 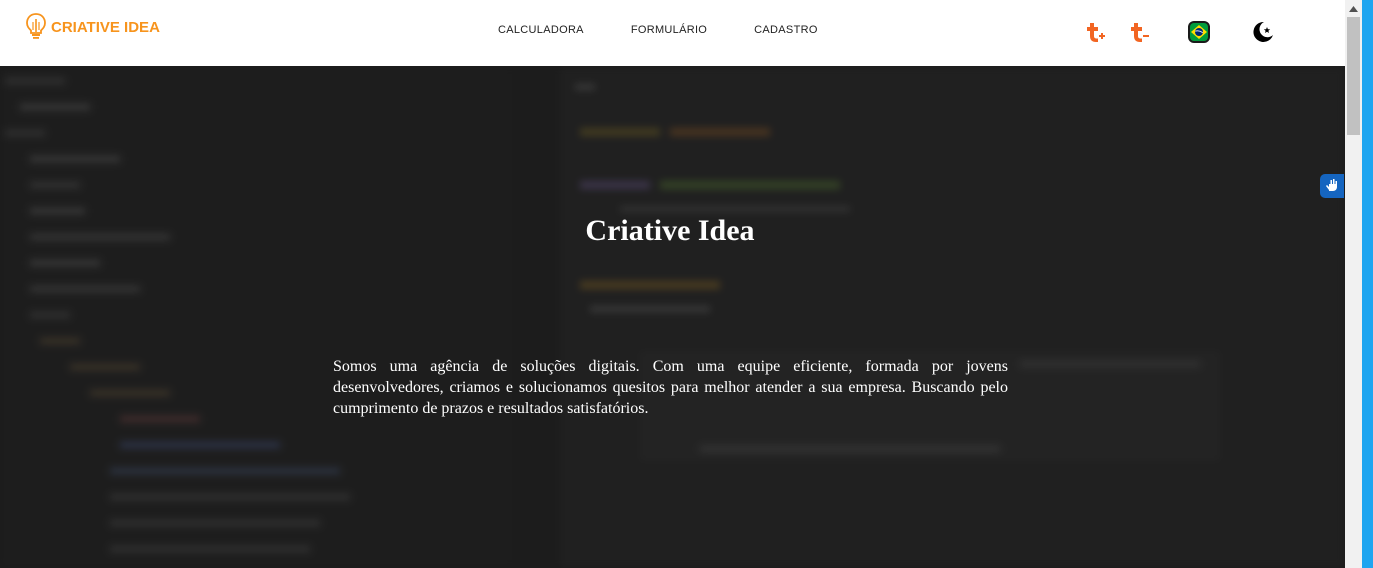 I want to click on dark-mode-moon-icon, so click(x=1263, y=32).